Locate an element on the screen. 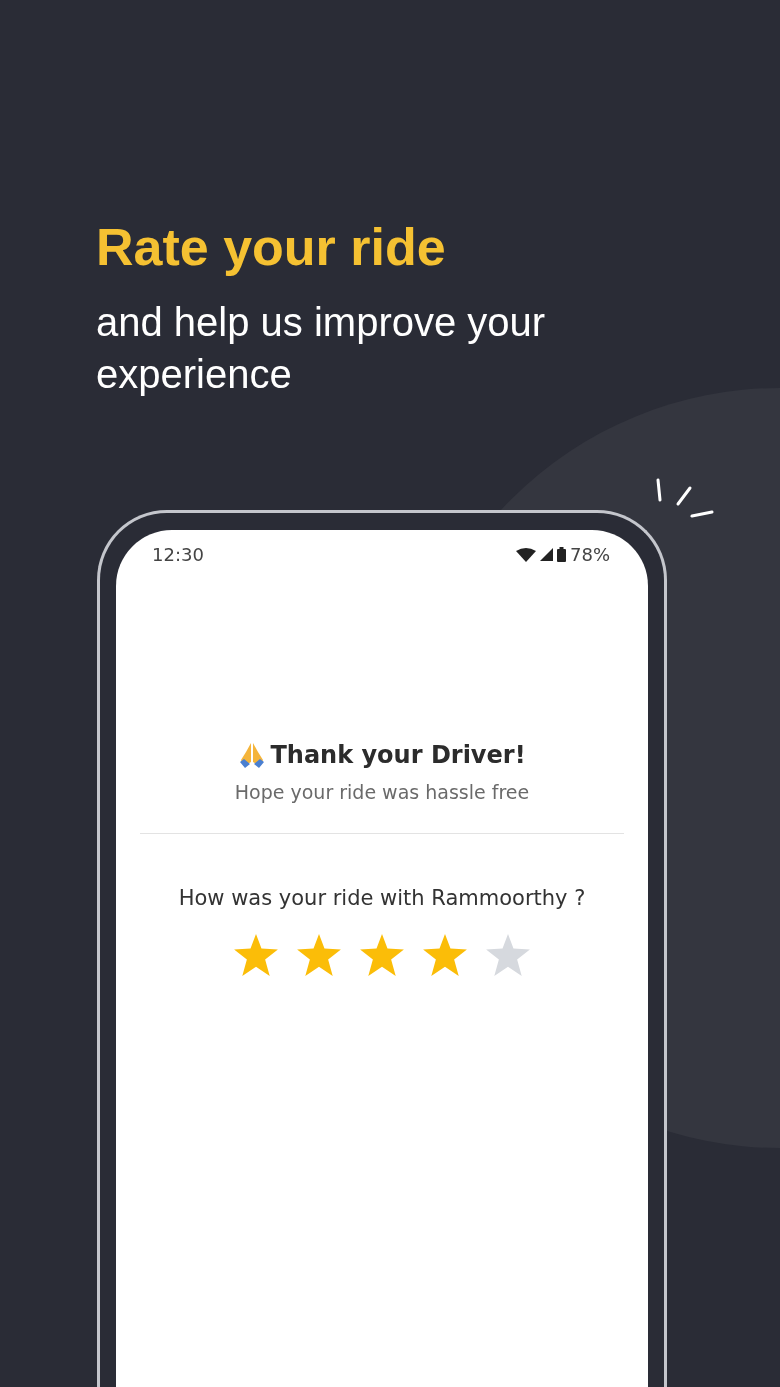  praying-hands-icon is located at coordinates (252, 755).